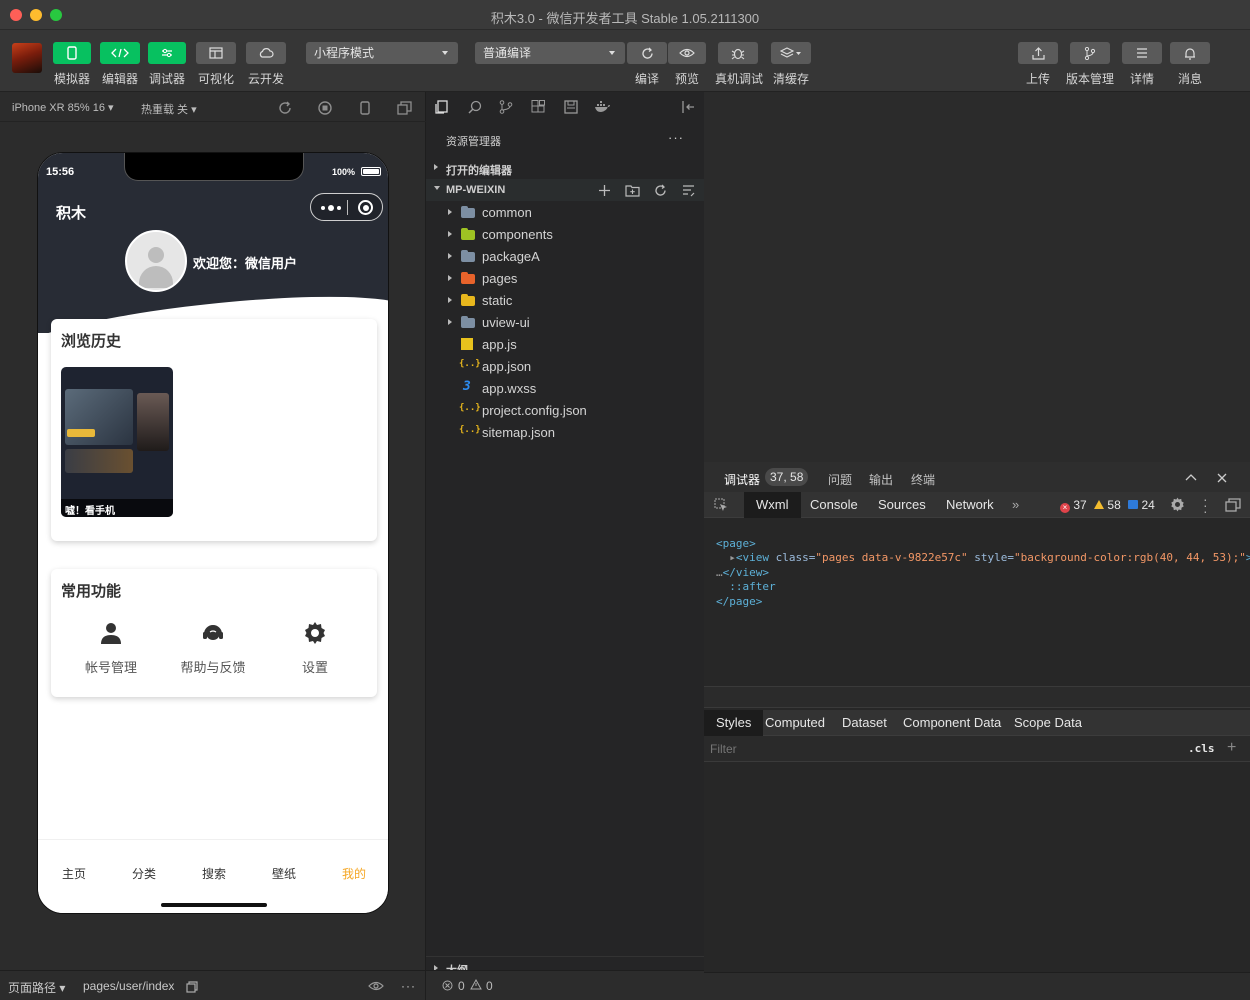  I want to click on file-tree-item: pages, so click(565, 278).